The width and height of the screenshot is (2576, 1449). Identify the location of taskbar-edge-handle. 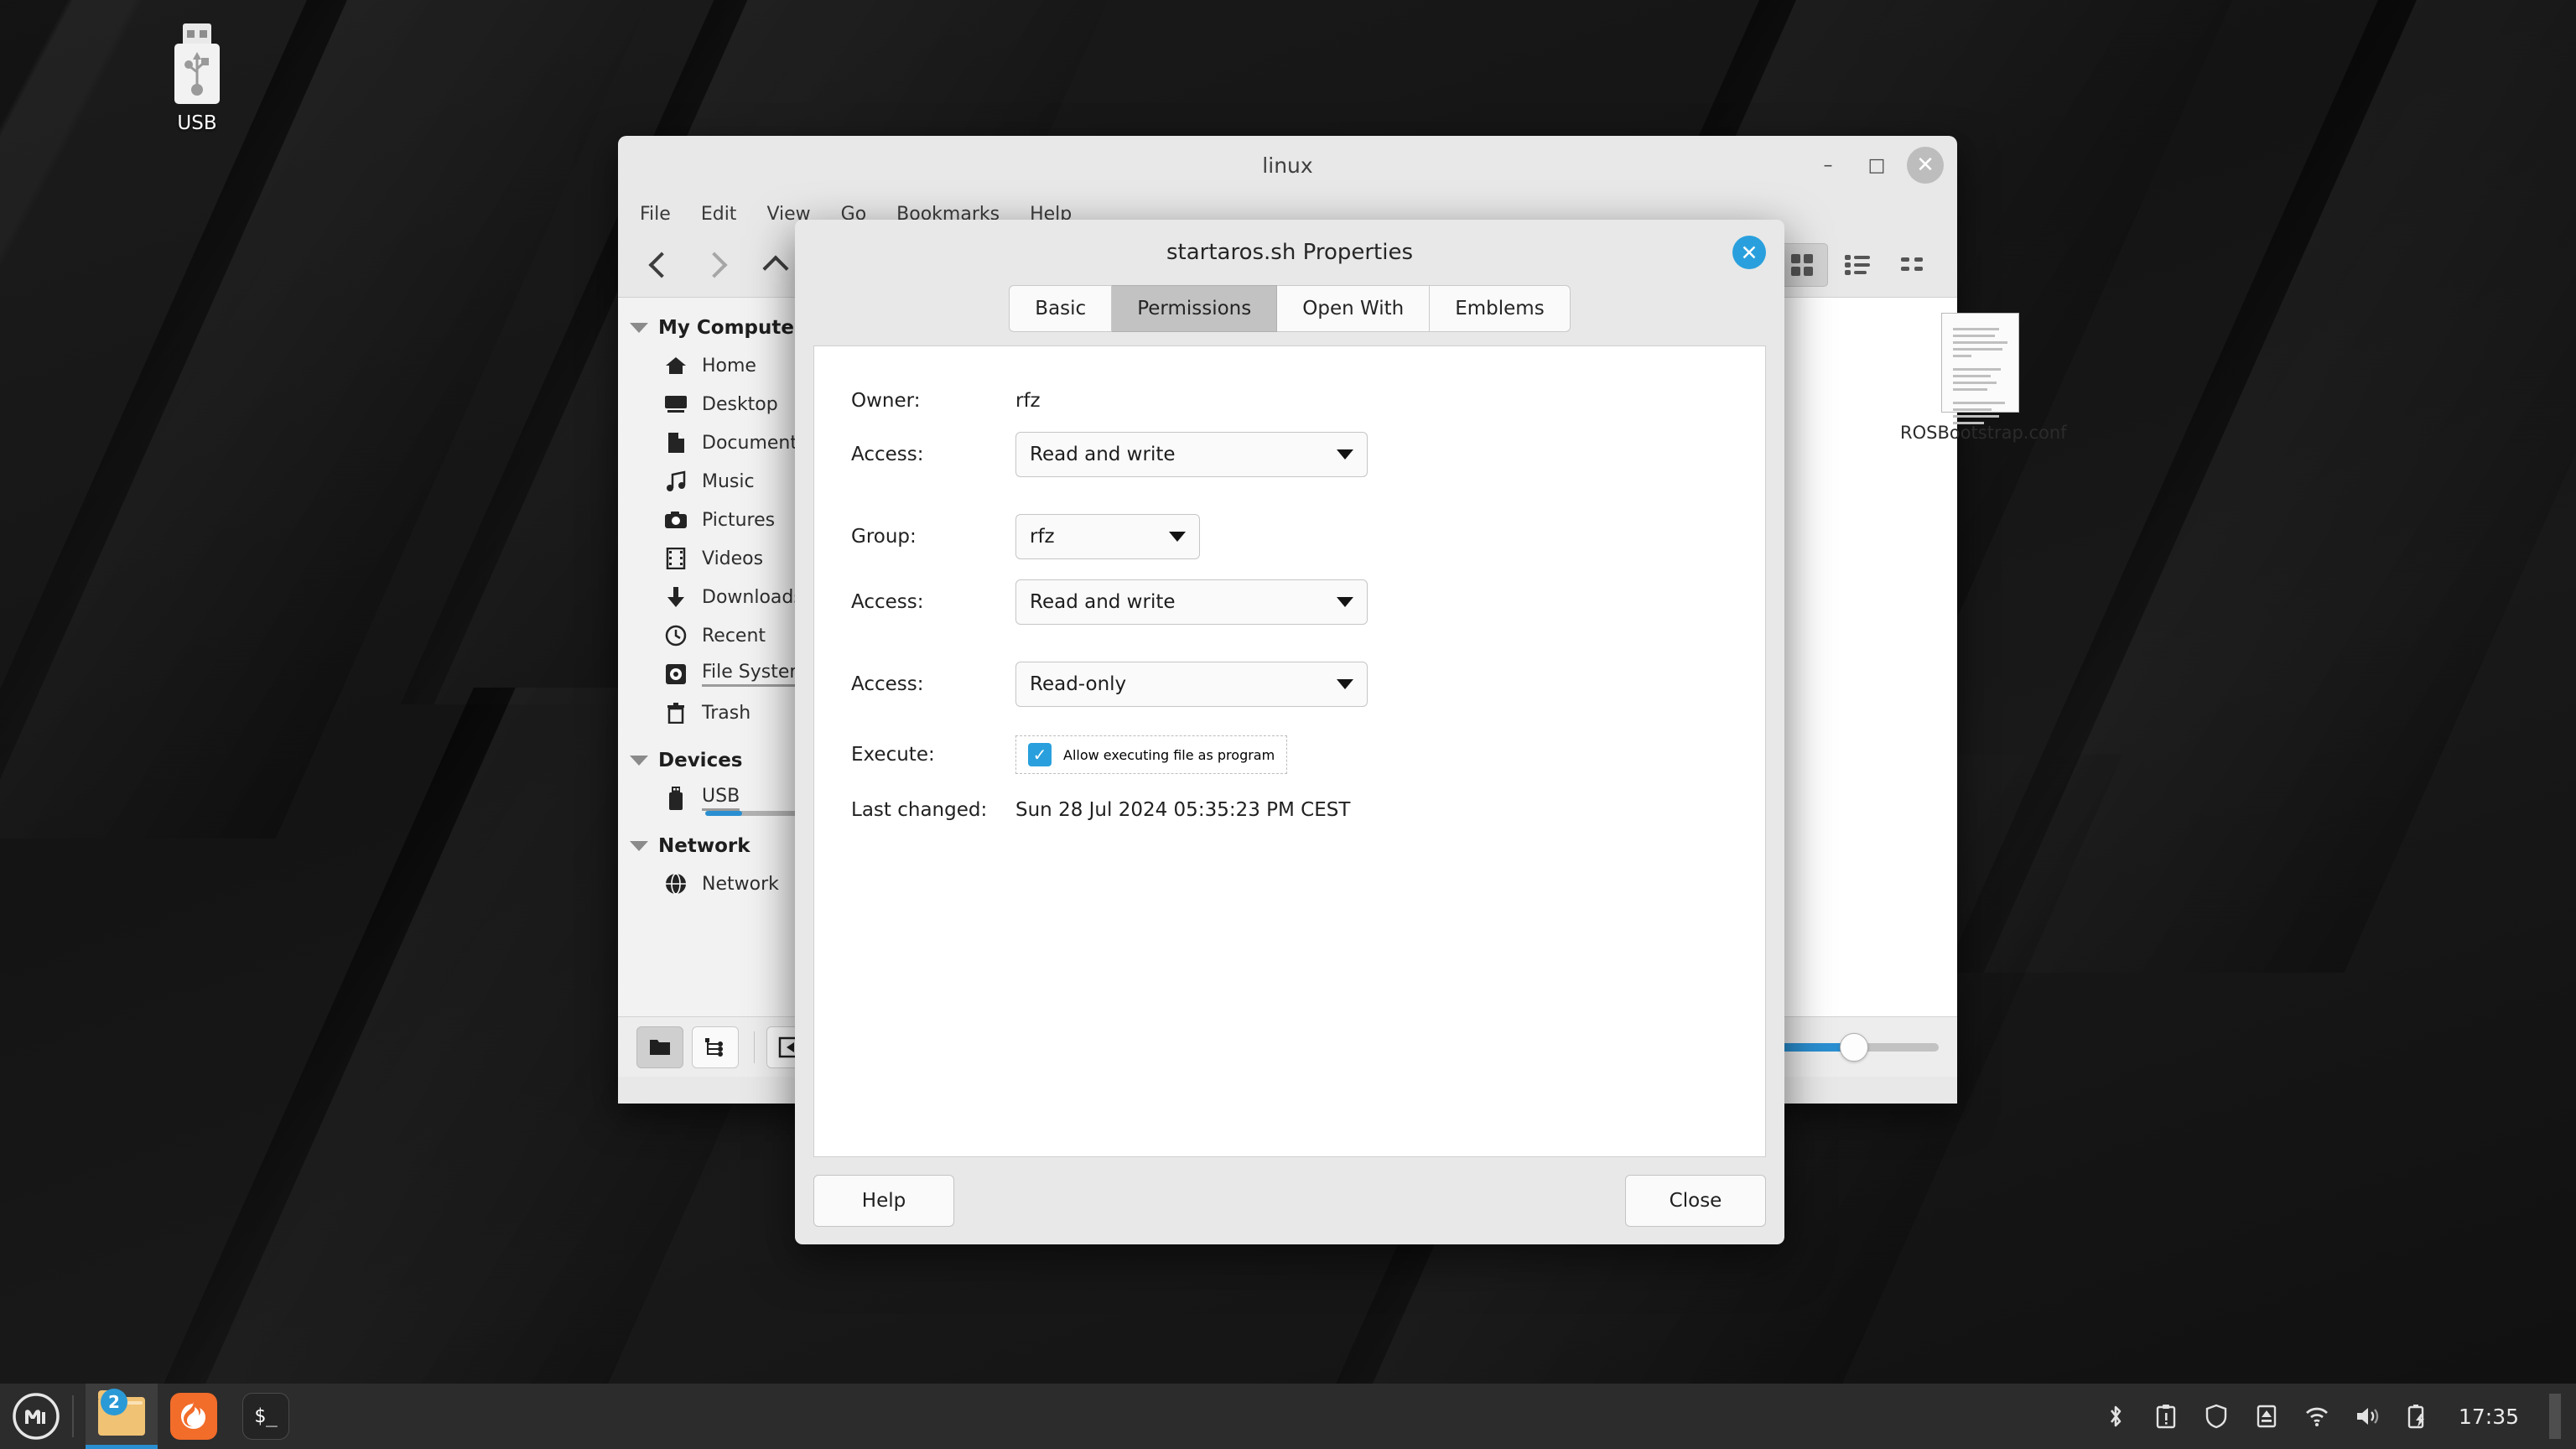
(2555, 1416).